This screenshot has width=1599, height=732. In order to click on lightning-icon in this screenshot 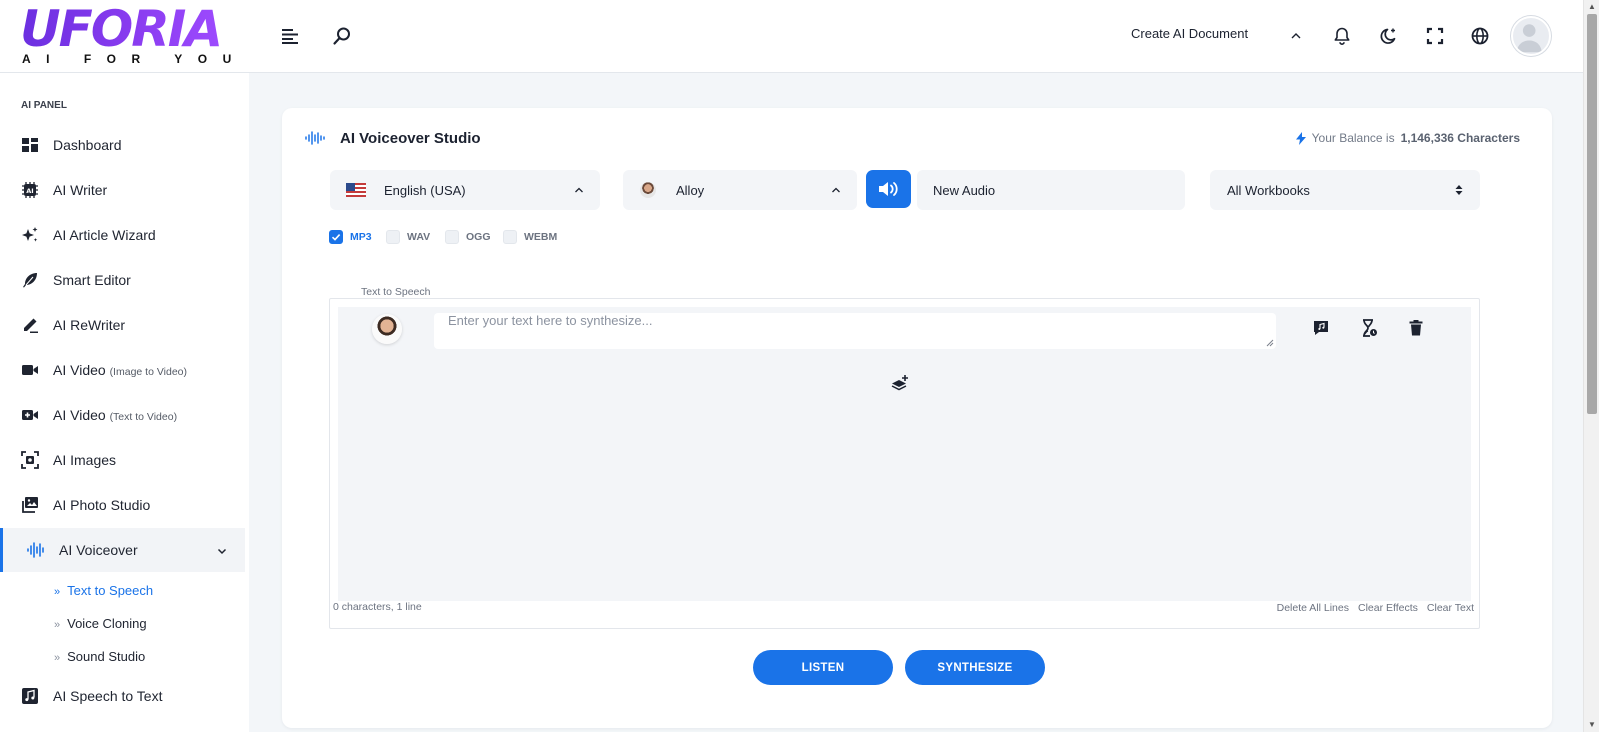, I will do `click(1300, 138)`.